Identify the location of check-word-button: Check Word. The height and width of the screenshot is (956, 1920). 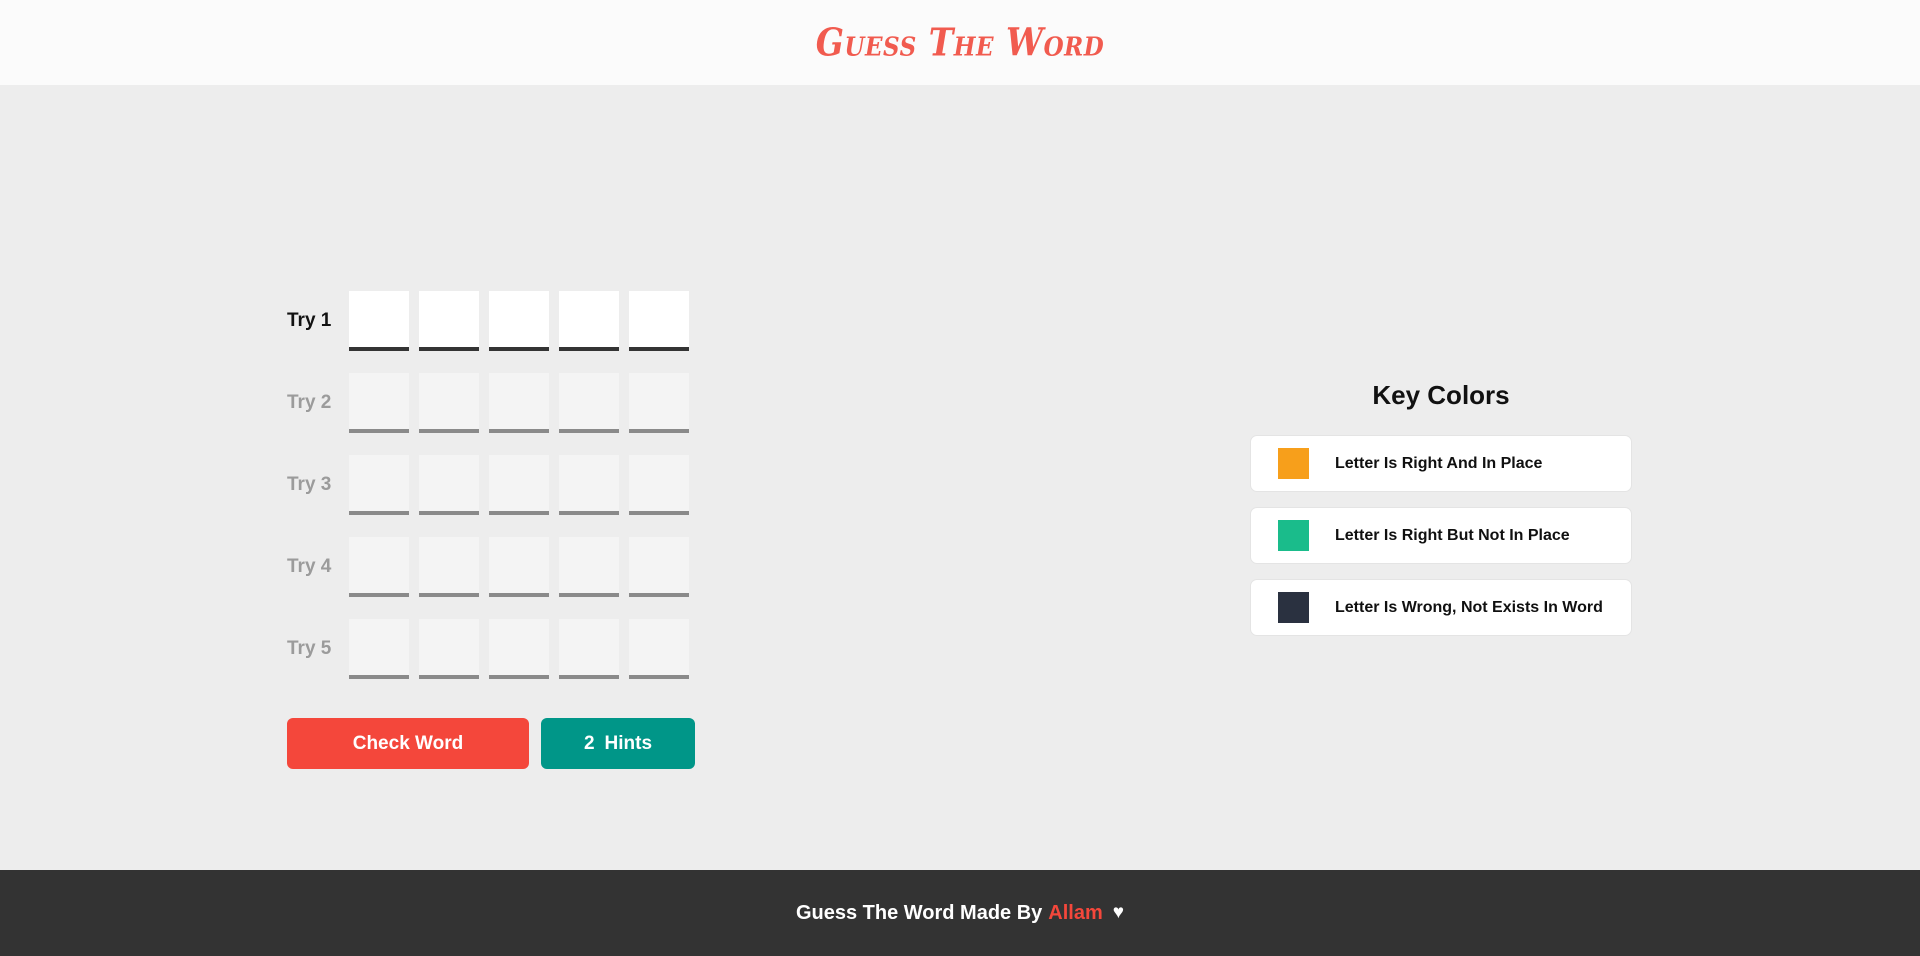
(408, 743).